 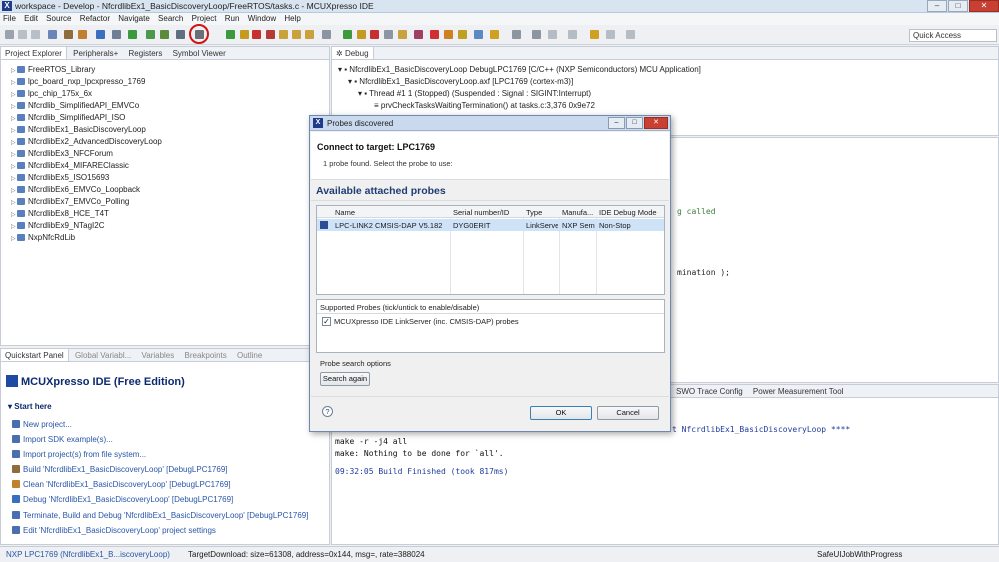 I want to click on menu-project: Project, so click(x=204, y=18).